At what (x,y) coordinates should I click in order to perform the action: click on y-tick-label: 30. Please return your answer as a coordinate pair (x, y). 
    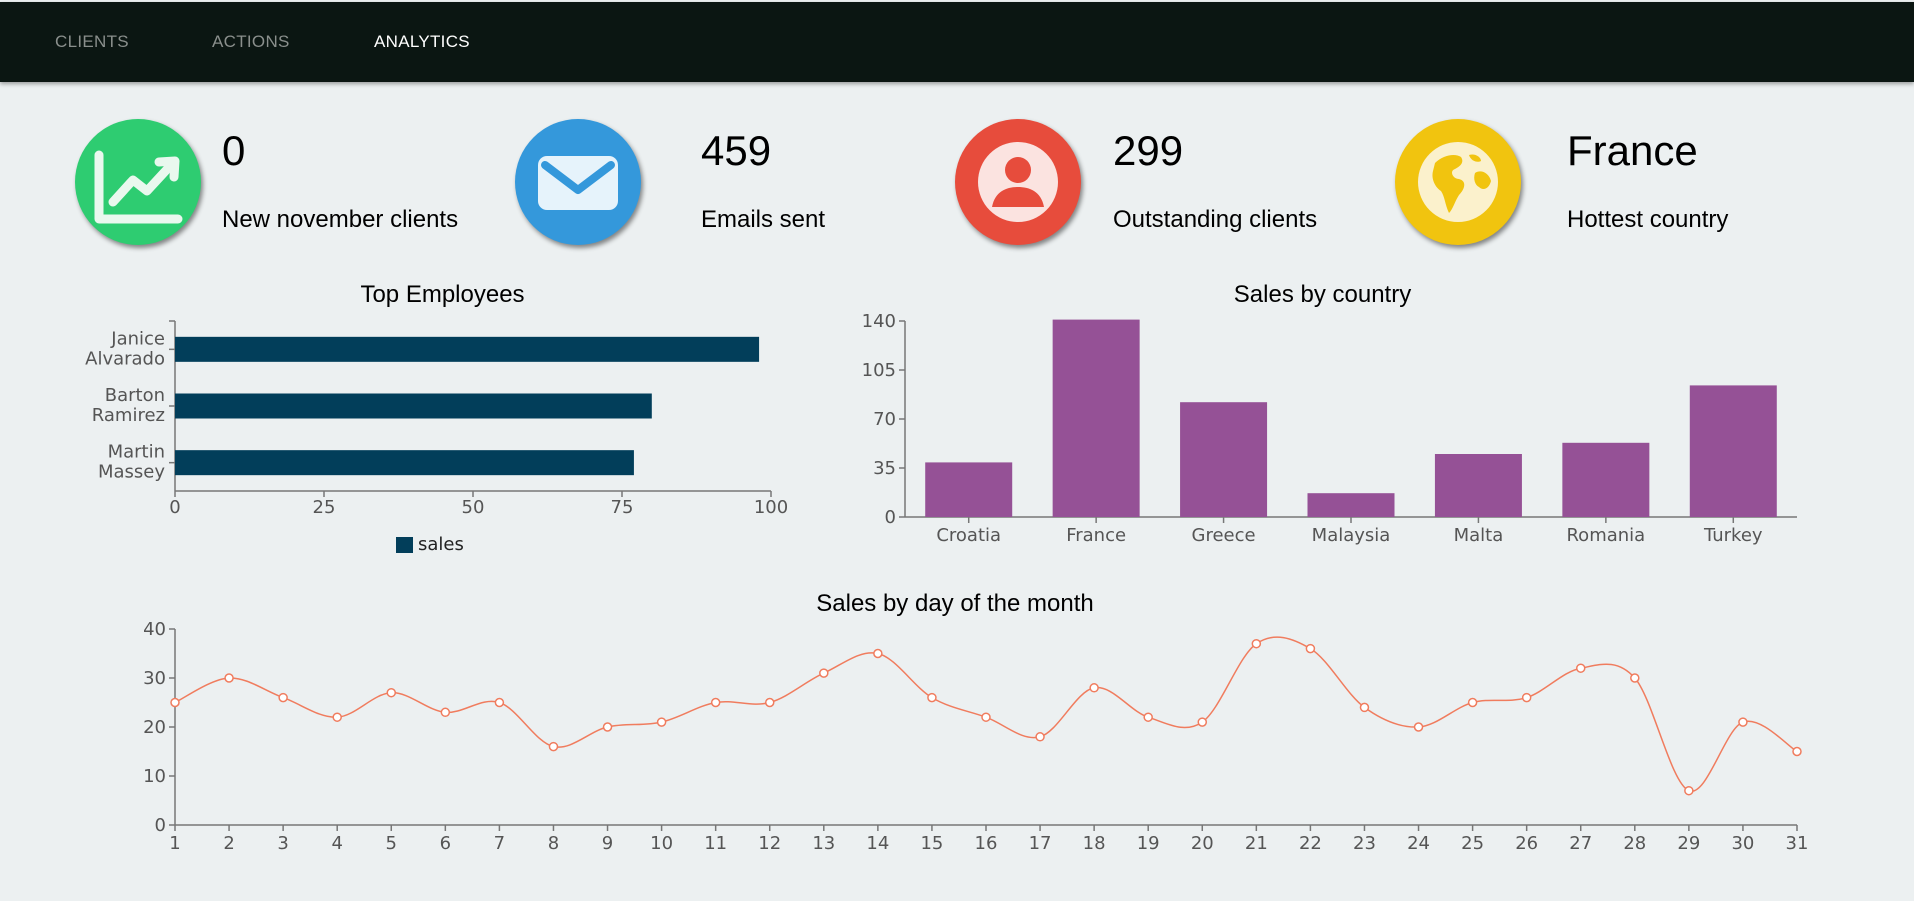
    Looking at the image, I should click on (154, 678).